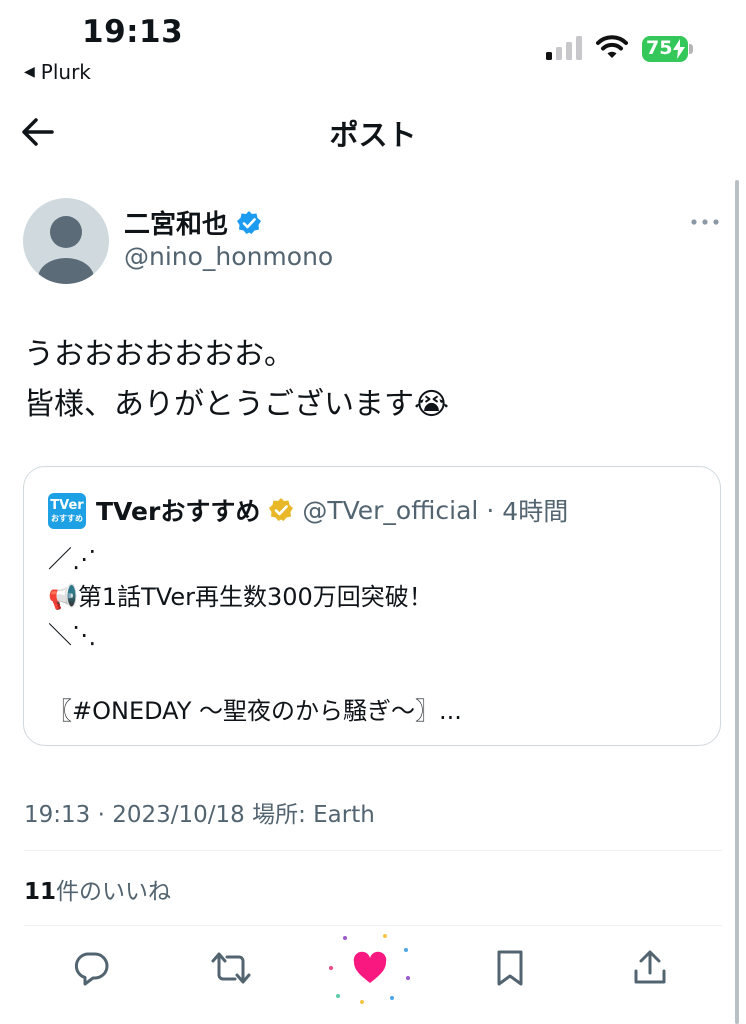 This screenshot has width=746, height=1024. I want to click on avatar, so click(66, 241).